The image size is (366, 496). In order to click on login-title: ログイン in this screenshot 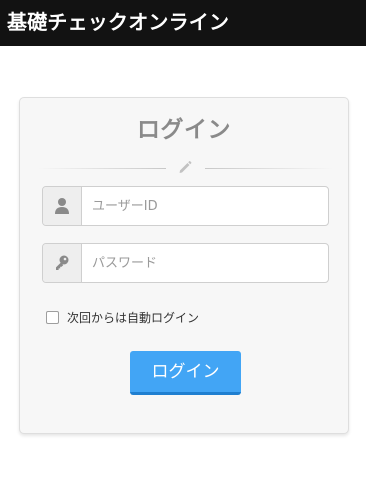, I will do `click(184, 130)`.